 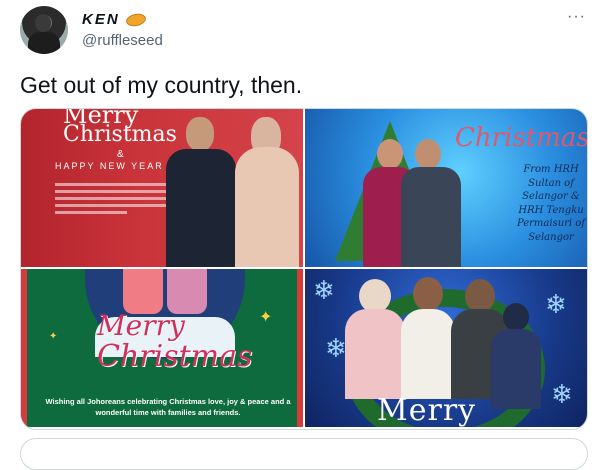 I want to click on quoted-card-edge, so click(x=304, y=454).